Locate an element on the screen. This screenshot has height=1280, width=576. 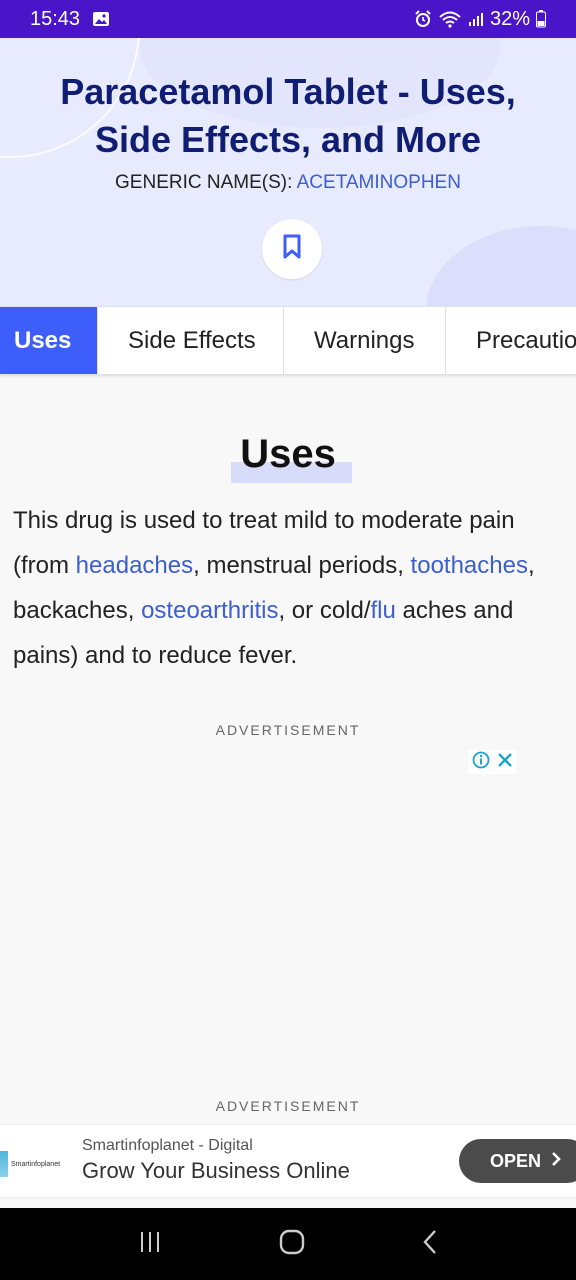
chevron-right-icon is located at coordinates (556, 1161).